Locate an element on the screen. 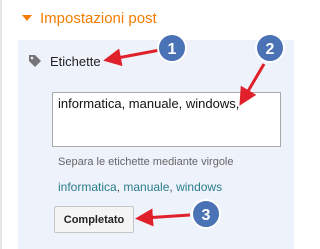 The height and width of the screenshot is (249, 320). left-divider is located at coordinates (1, 124).